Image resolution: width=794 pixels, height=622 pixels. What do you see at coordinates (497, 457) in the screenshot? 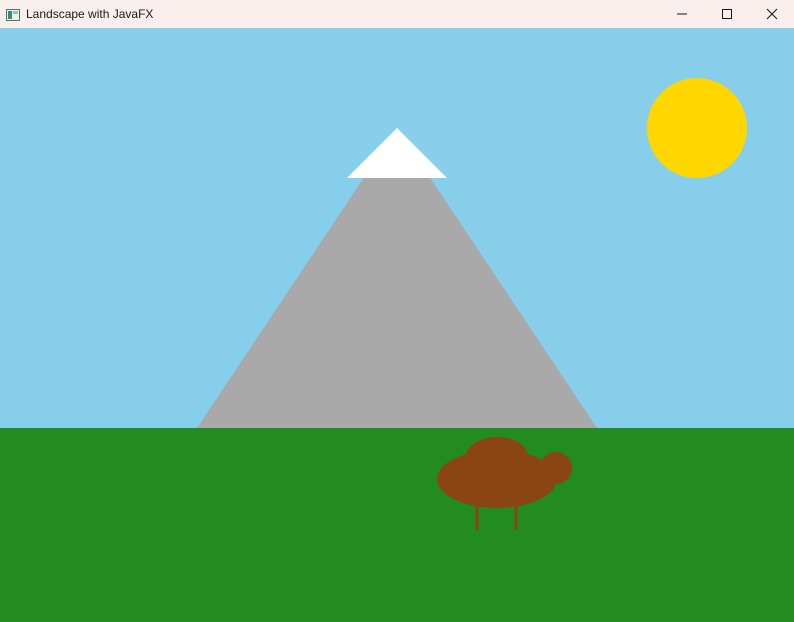
I see `animal-hump` at bounding box center [497, 457].